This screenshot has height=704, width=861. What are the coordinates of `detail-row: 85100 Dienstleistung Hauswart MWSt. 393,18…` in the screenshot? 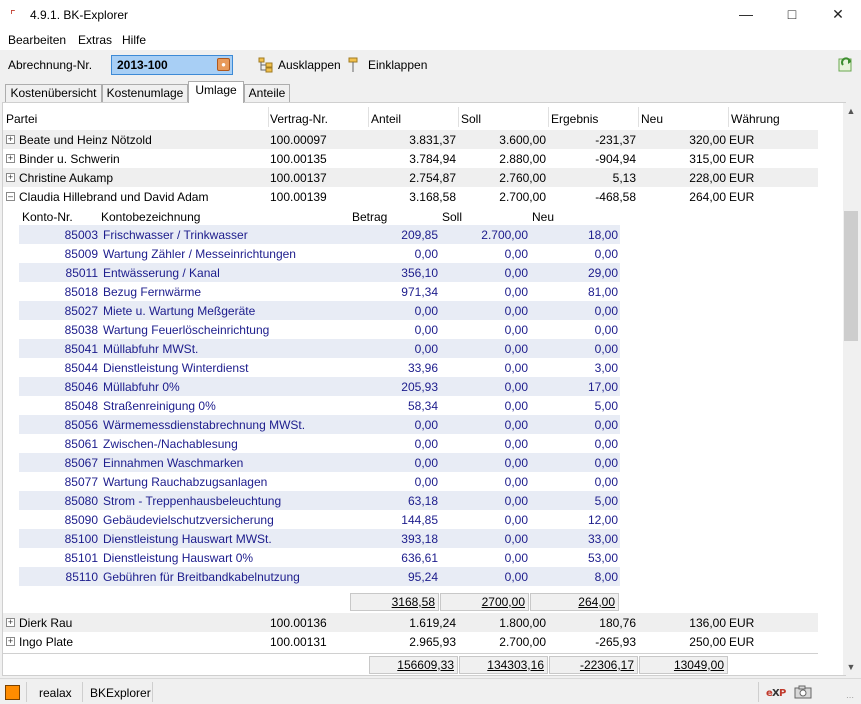 It's located at (319, 538).